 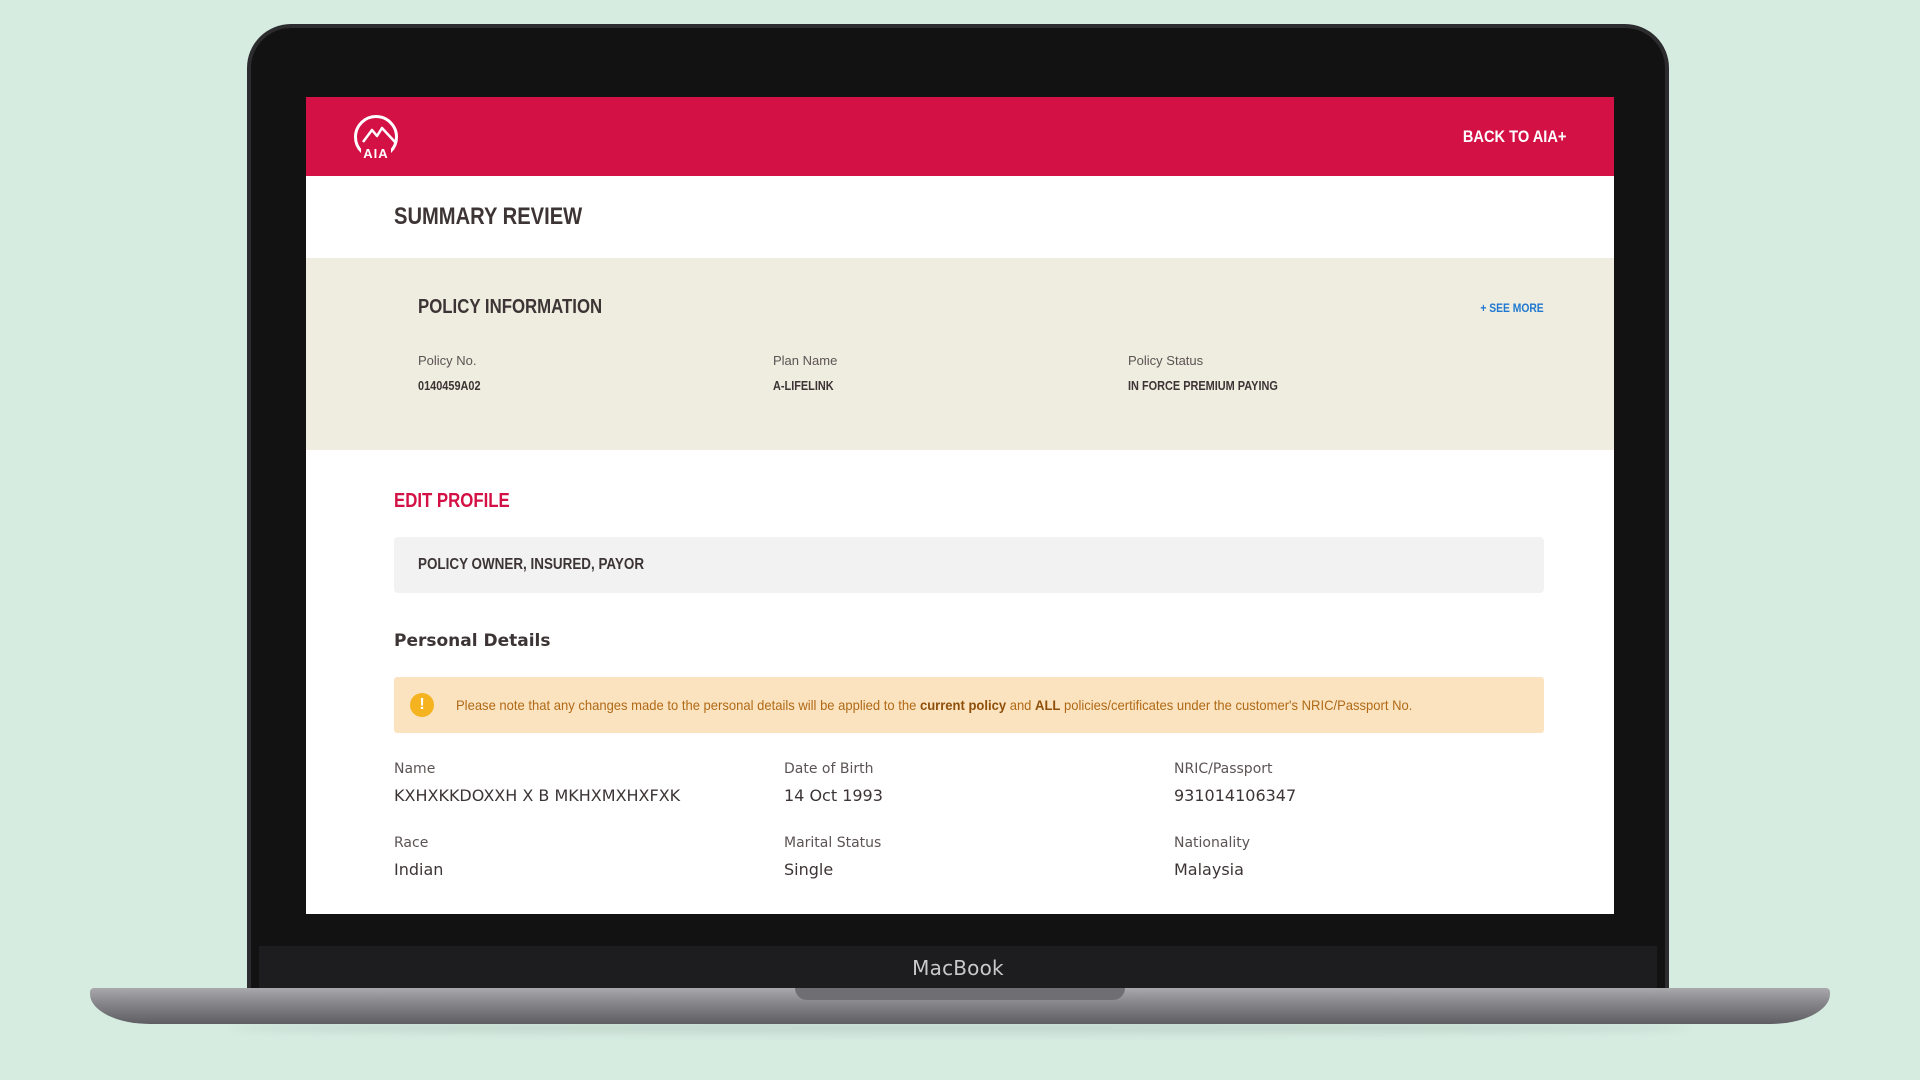 I want to click on marital-status-field: Marital Status Single, so click(x=979, y=857).